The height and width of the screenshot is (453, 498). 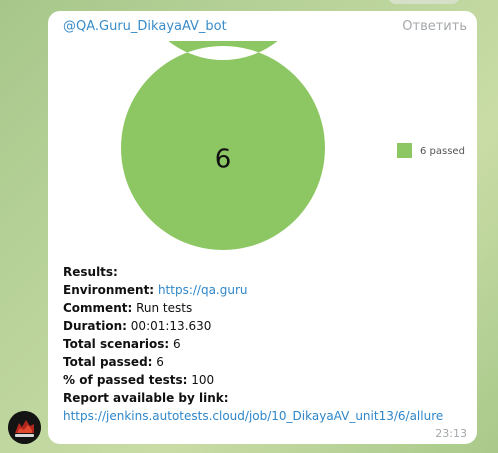 I want to click on comment-label: Comment:, so click(x=98, y=308).